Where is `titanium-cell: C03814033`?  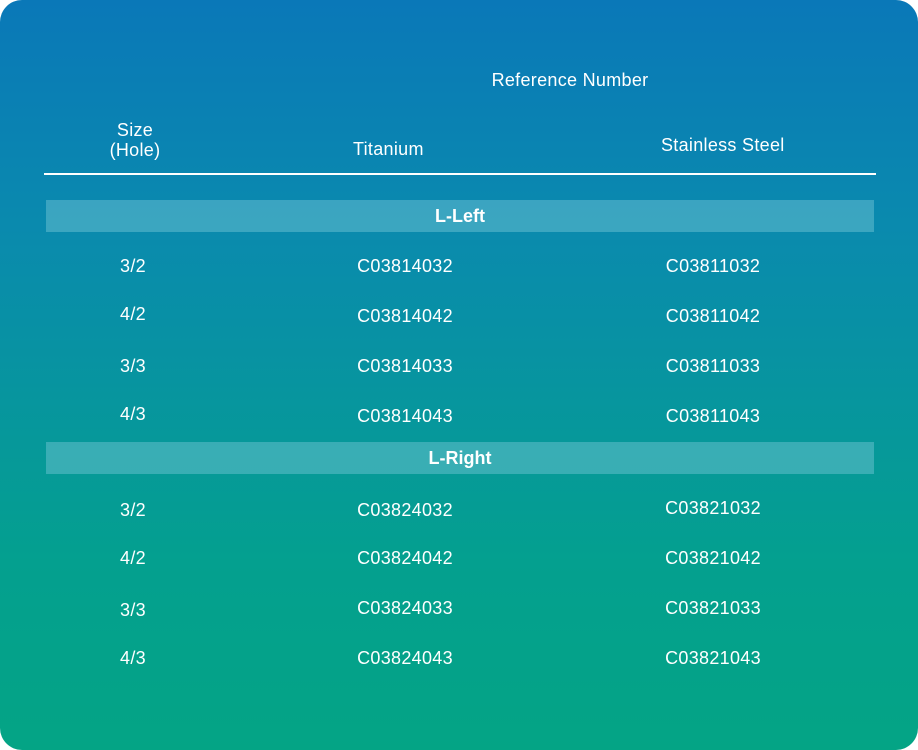 titanium-cell: C03814033 is located at coordinates (405, 366).